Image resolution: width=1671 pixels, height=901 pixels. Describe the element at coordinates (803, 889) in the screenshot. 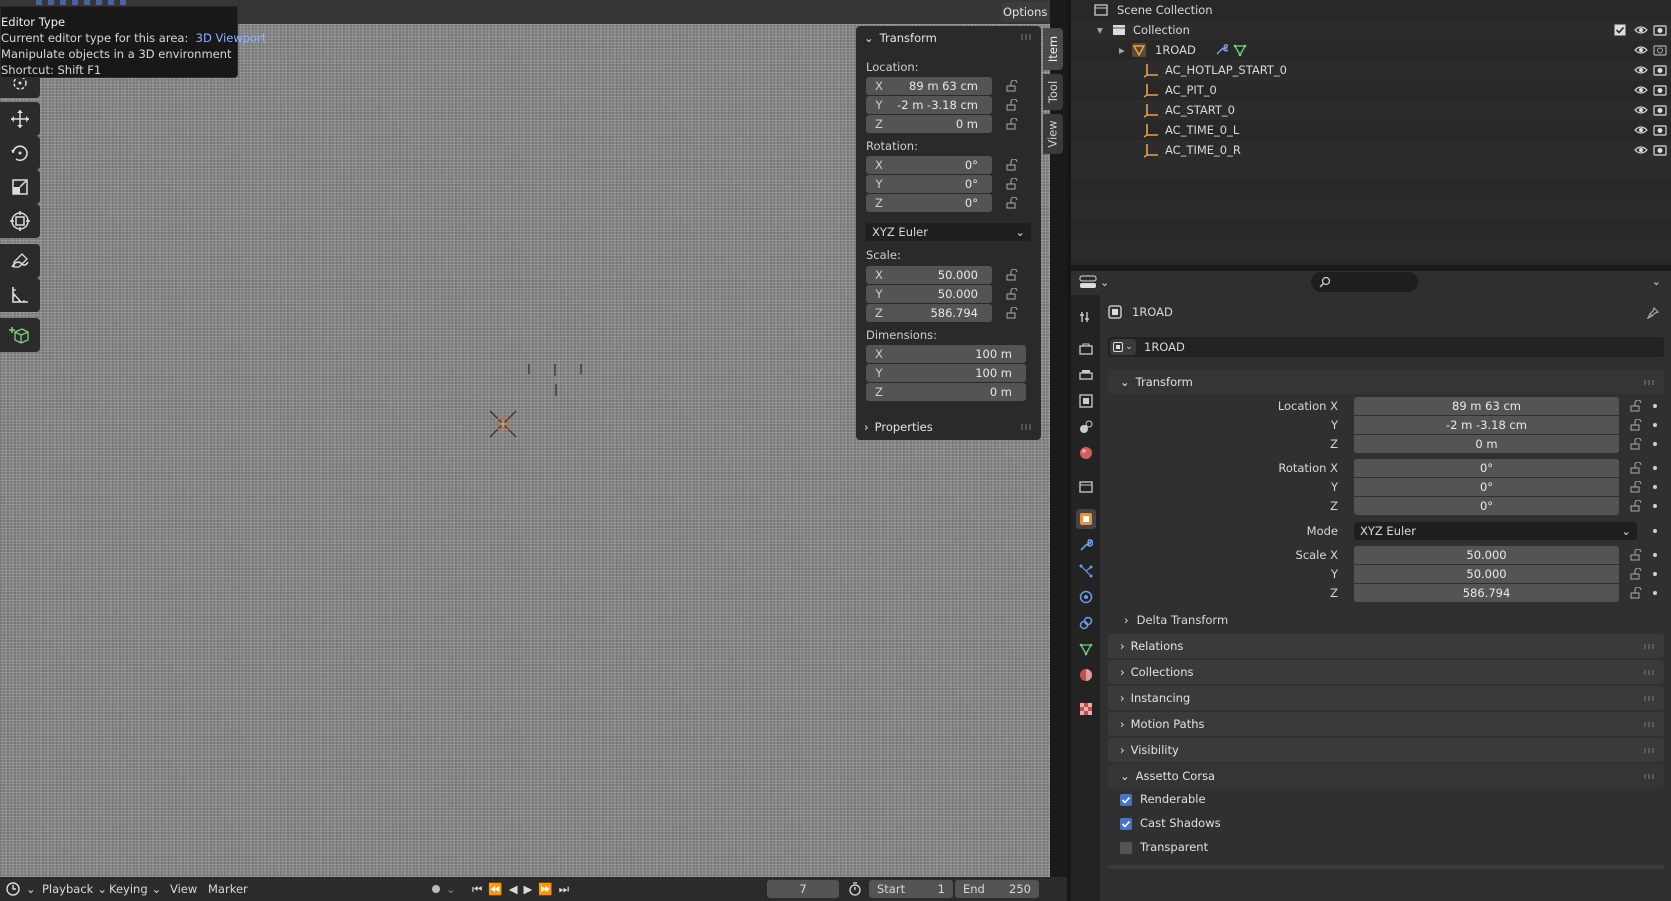

I see `current-frame-field: 7` at that location.